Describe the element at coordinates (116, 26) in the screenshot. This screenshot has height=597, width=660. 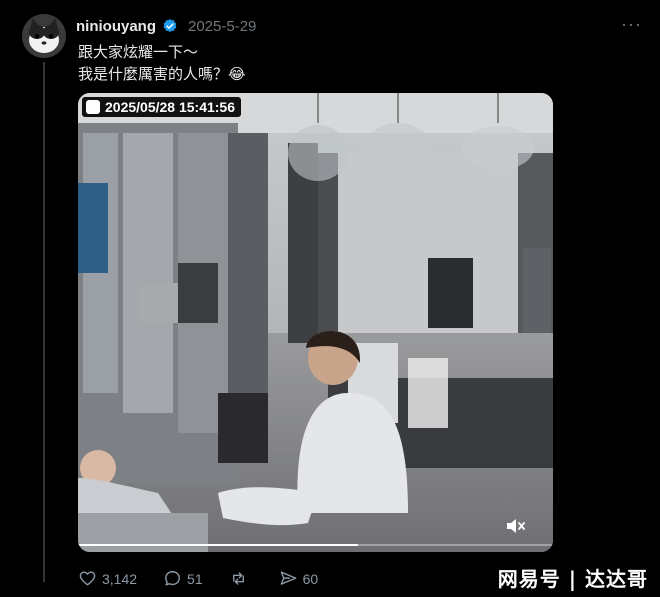
I see `username: niniouyang` at that location.